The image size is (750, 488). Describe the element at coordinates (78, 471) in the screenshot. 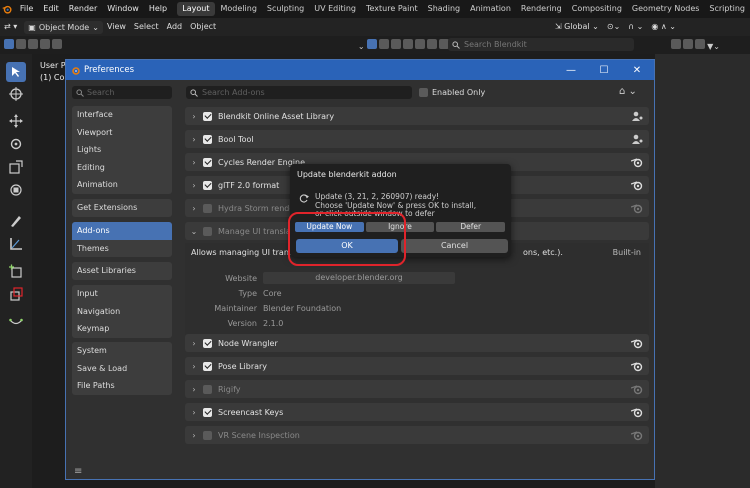

I see `hamburger-menu-icon: ≡` at that location.